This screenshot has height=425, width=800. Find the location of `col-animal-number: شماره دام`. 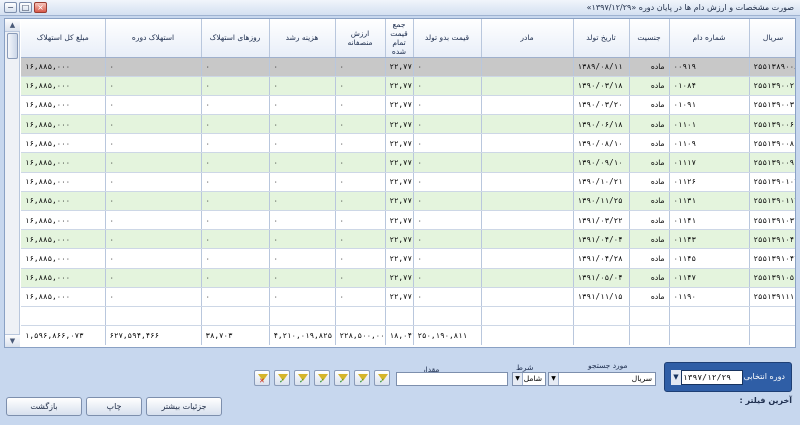

col-animal-number: شماره دام is located at coordinates (709, 38).